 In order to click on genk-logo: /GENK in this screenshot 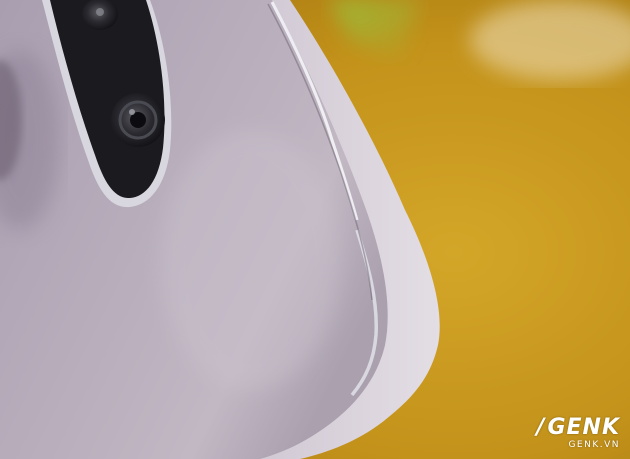, I will do `click(578, 427)`.